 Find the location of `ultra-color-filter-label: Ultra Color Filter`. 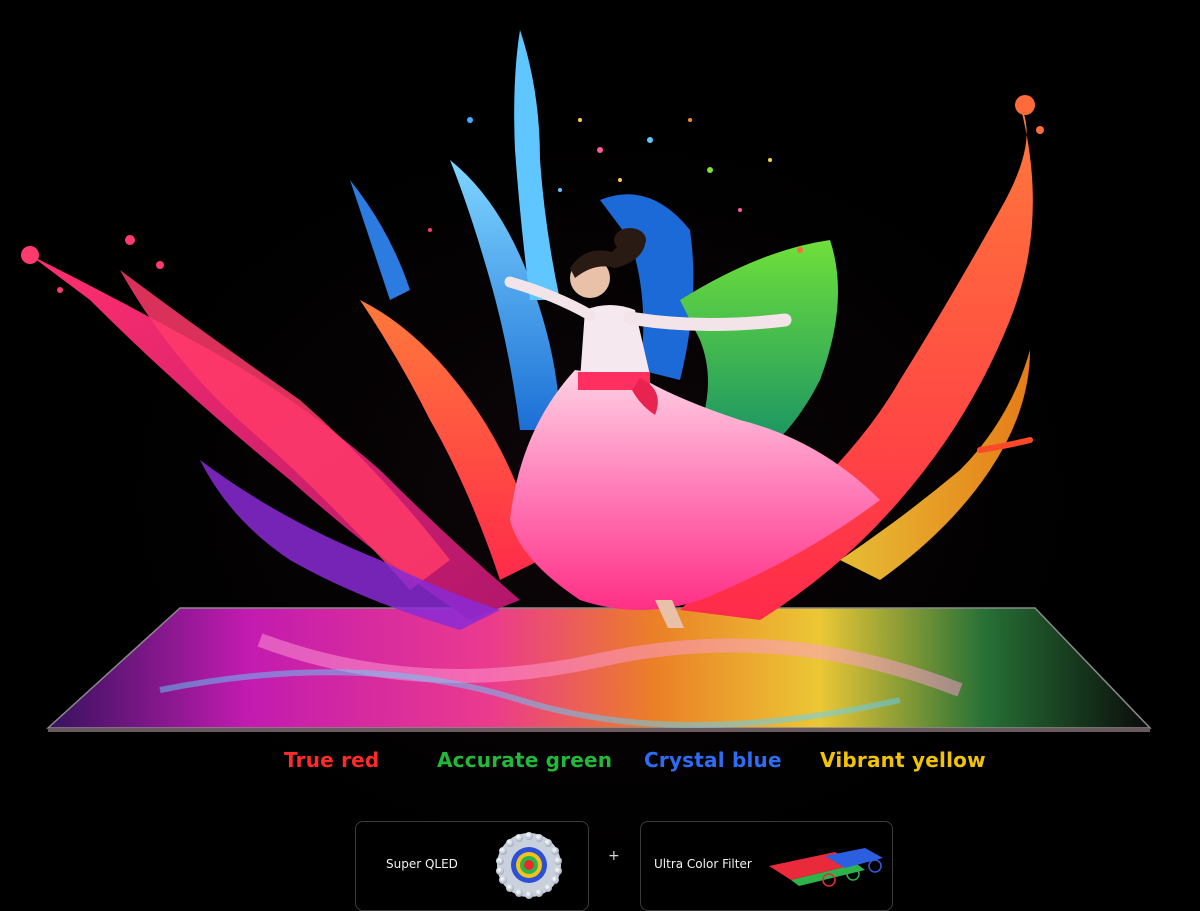

ultra-color-filter-label: Ultra Color Filter is located at coordinates (703, 864).